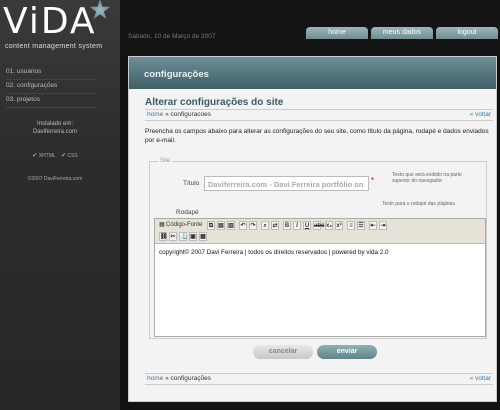 This screenshot has height=410, width=500. I want to click on bold-icon: B, so click(287, 225).